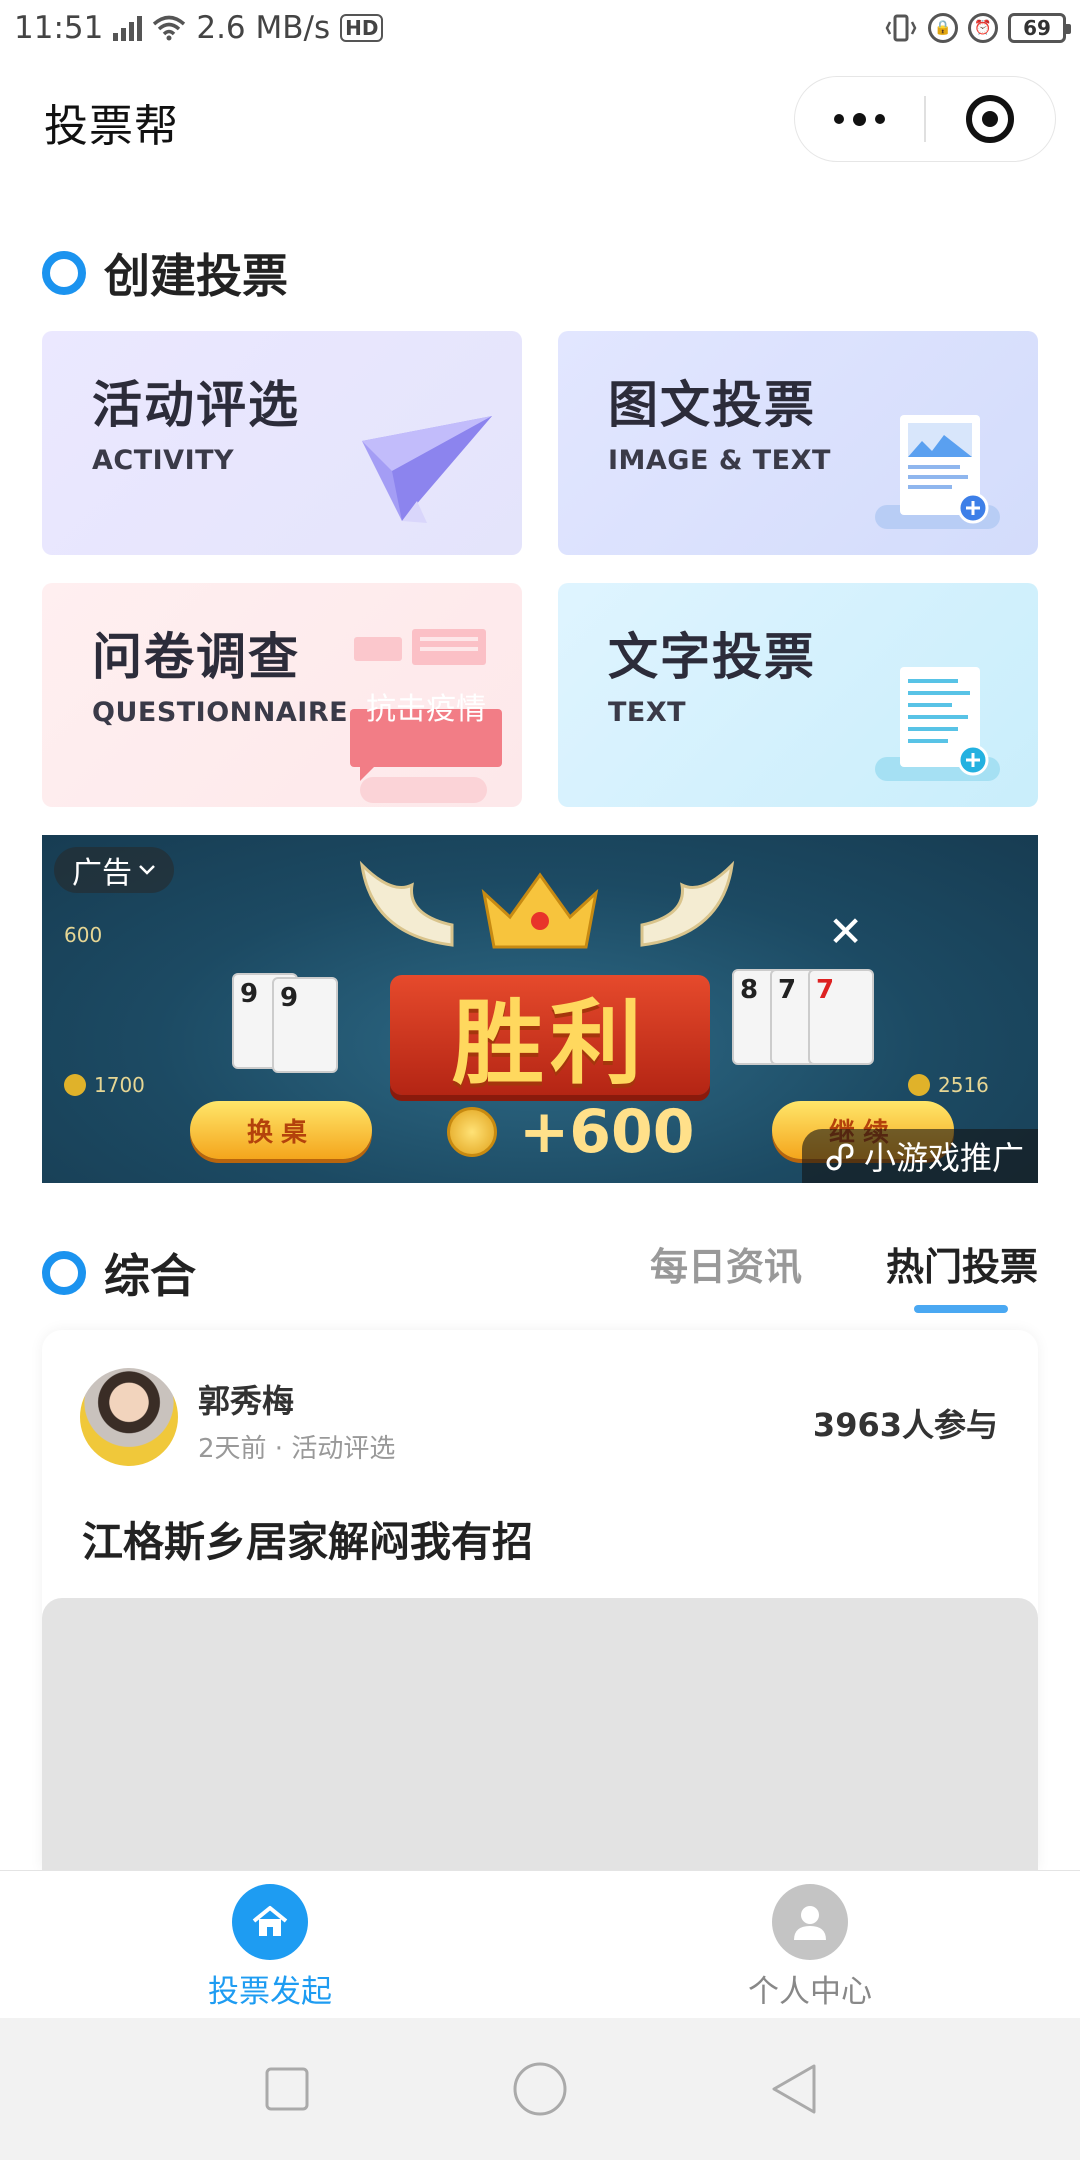  Describe the element at coordinates (844, 1274) in the screenshot. I see `feed-tabs: 每日资讯 热门投票` at that location.